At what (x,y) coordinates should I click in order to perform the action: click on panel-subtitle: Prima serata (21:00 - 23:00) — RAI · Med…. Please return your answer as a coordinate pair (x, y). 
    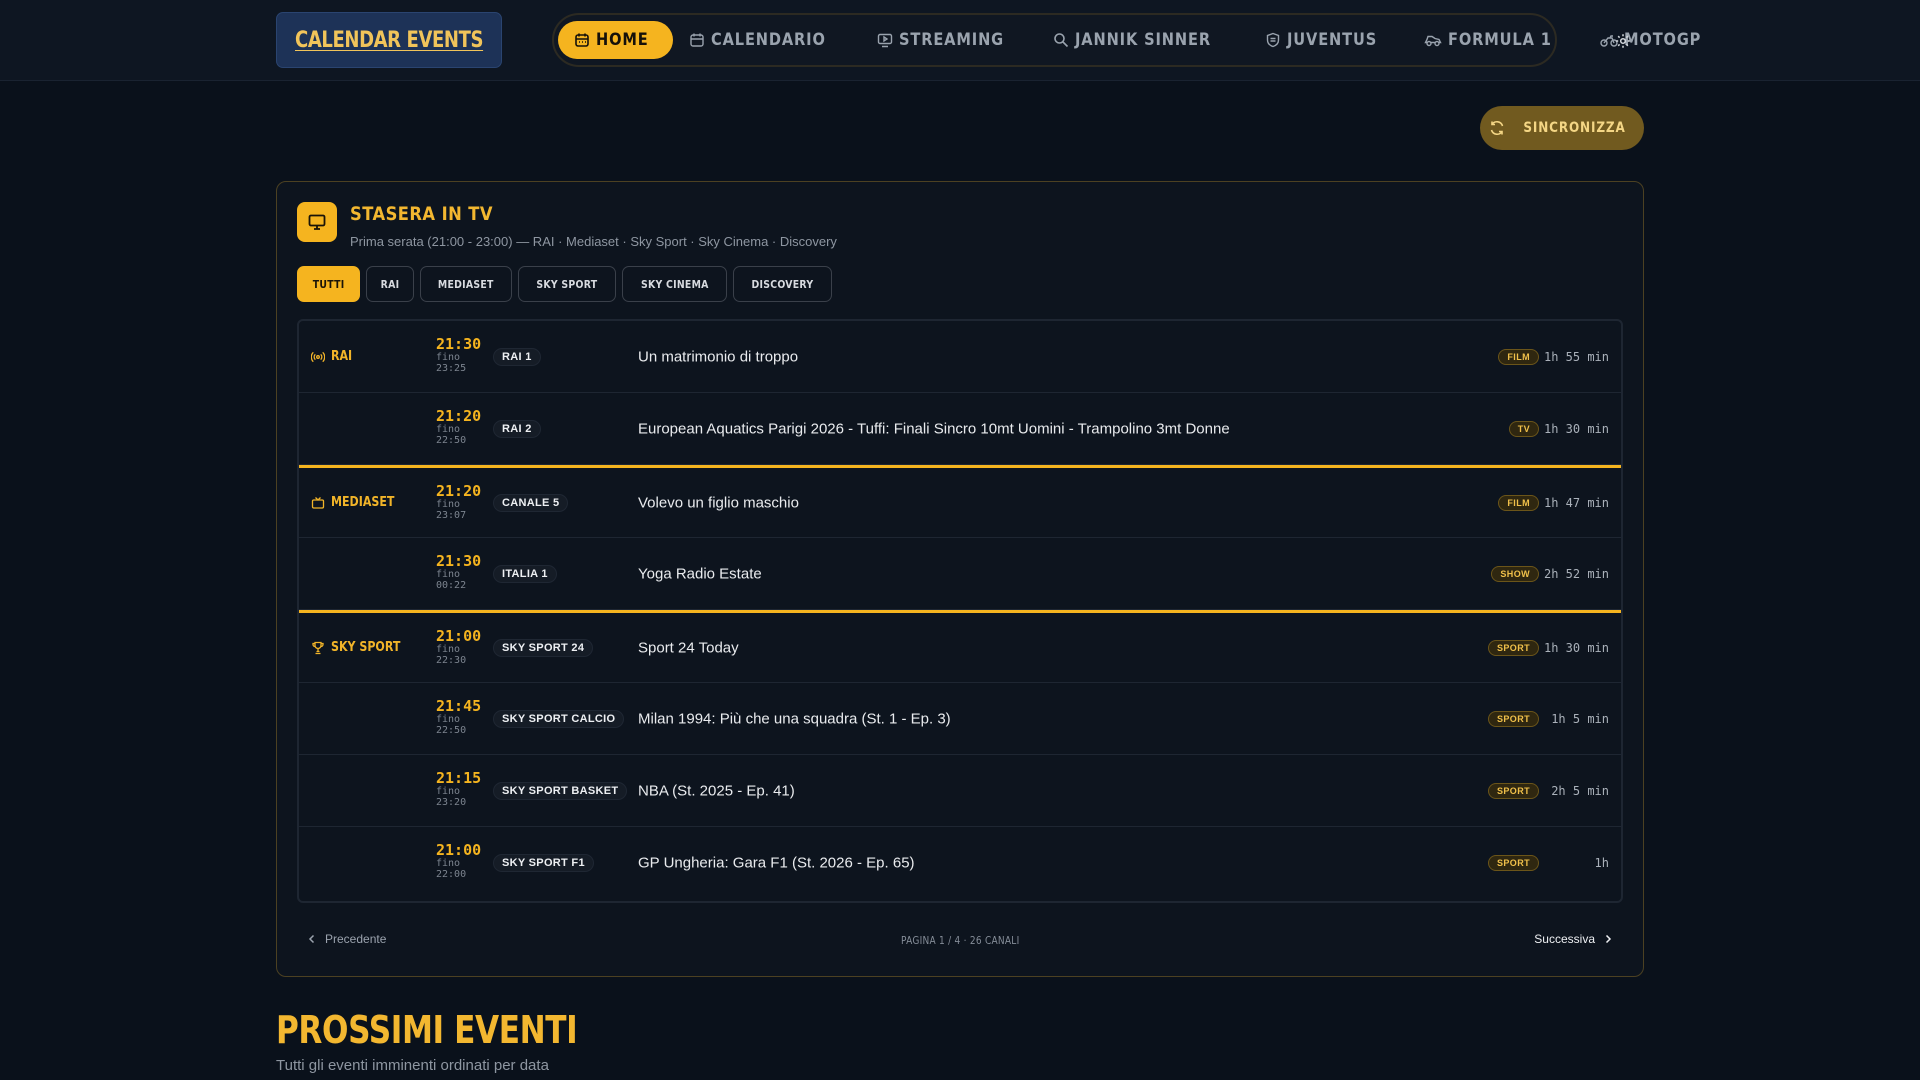
    Looking at the image, I should click on (593, 241).